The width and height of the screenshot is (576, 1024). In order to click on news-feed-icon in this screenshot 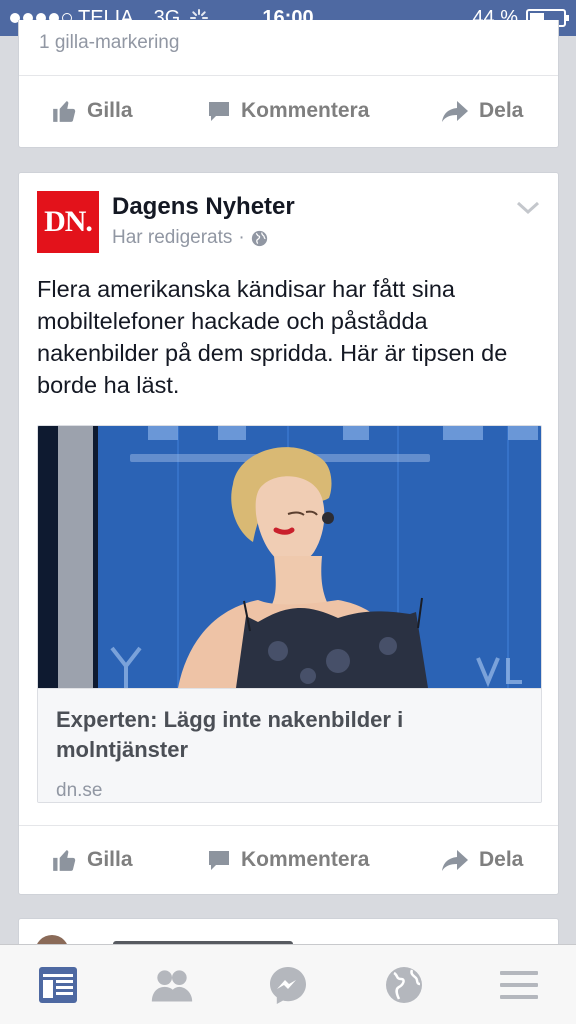, I will do `click(58, 985)`.